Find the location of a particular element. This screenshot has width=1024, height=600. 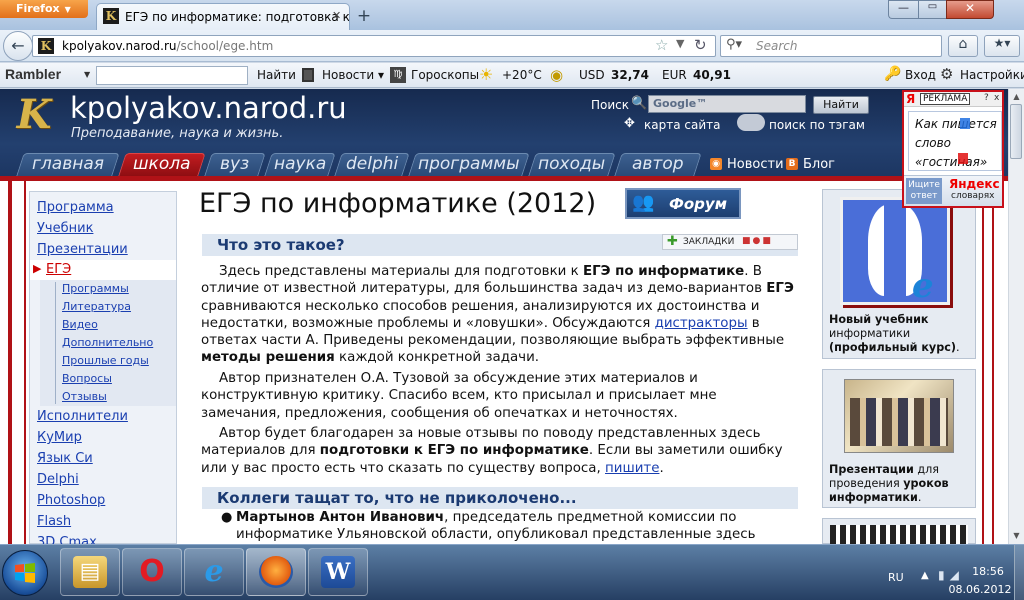

sidebar-item-kumir: КуМир is located at coordinates (59, 437).